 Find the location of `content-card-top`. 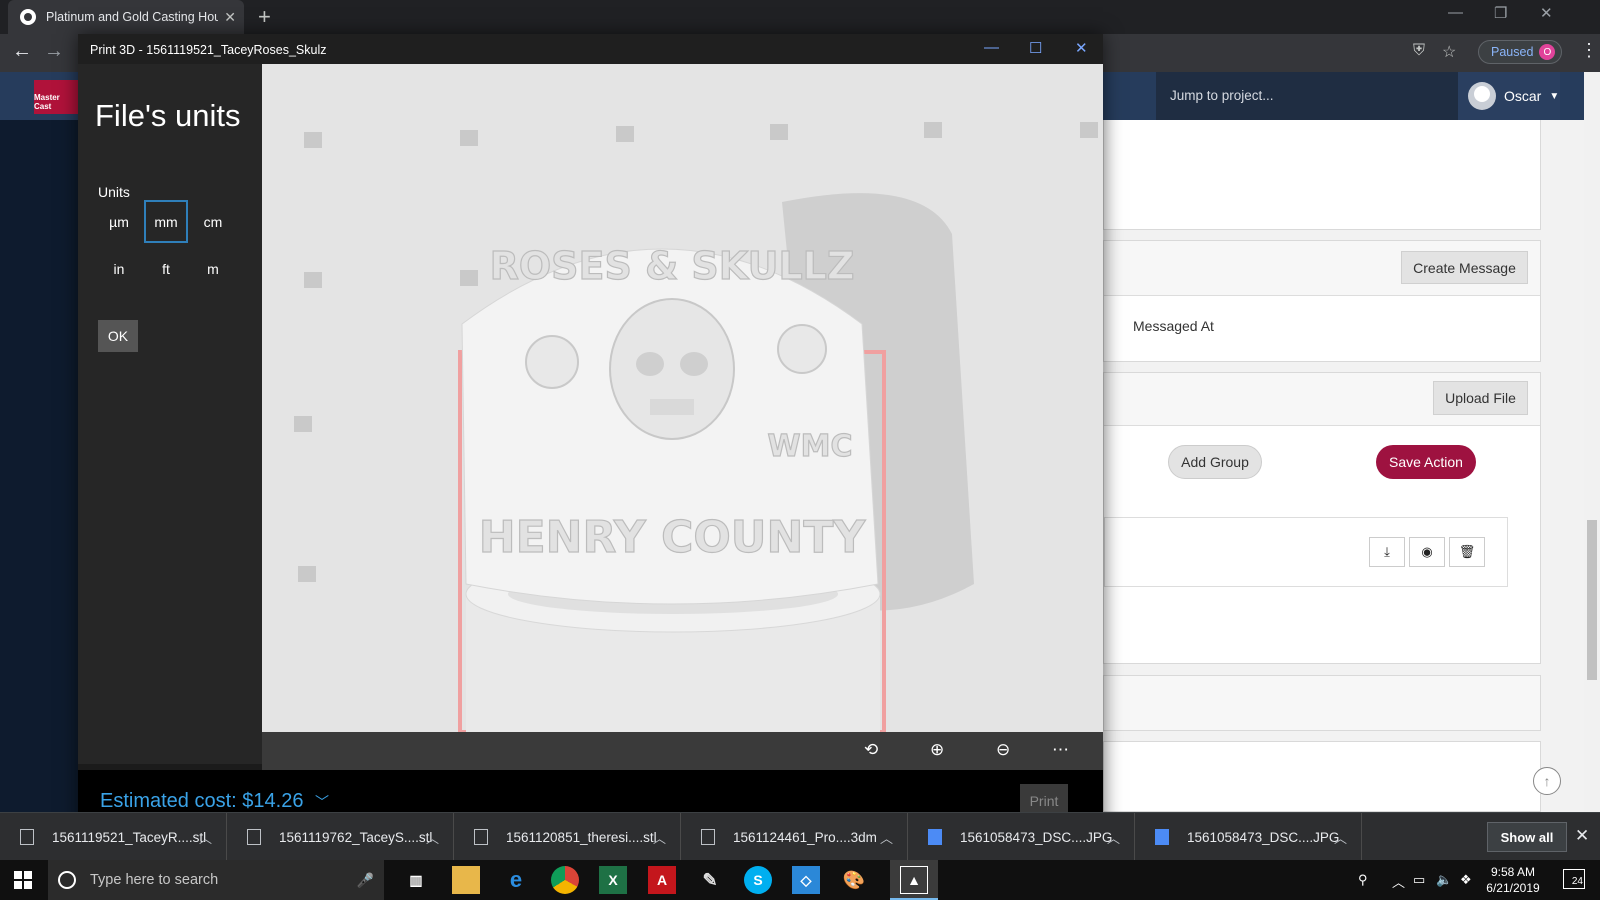

content-card-top is located at coordinates (1322, 175).